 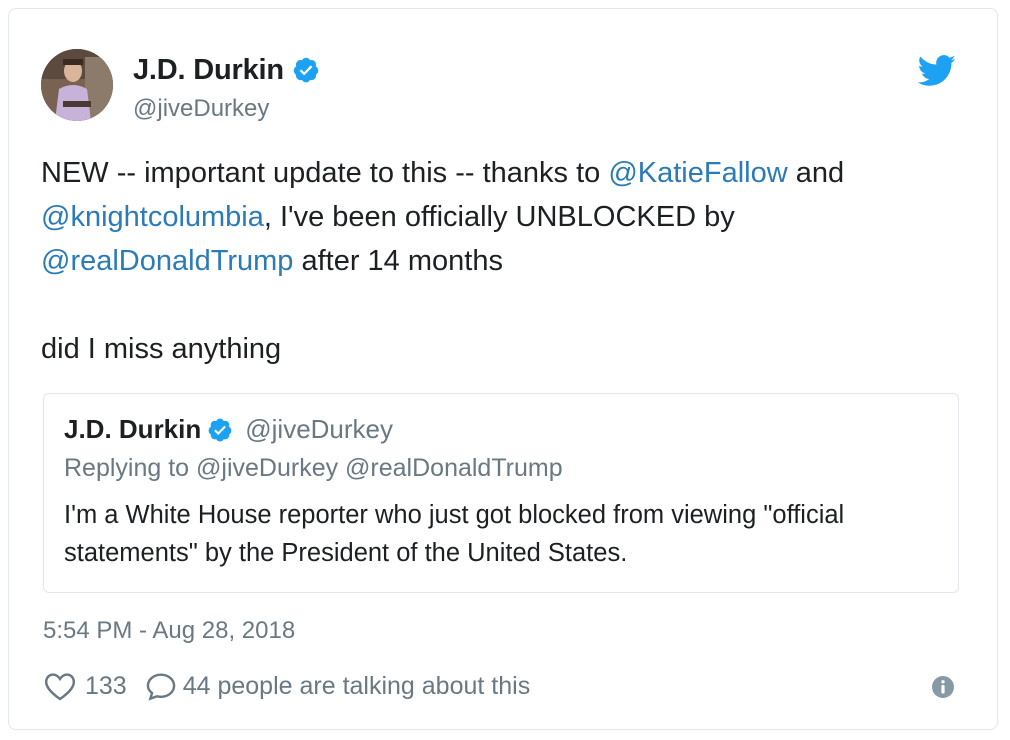 I want to click on timestamp-link: 5:54 PM - Aug 28, 2018, so click(x=169, y=631).